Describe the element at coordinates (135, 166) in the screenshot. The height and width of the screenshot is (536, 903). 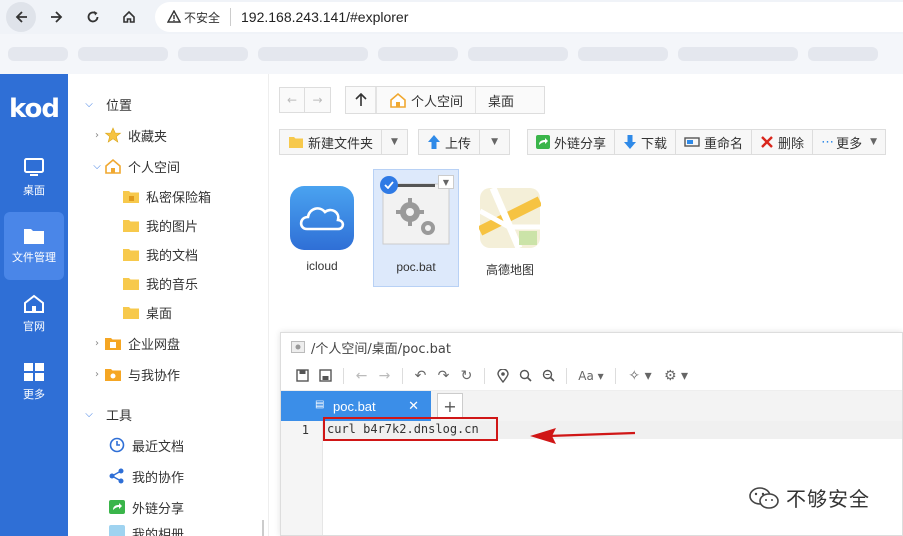
I see `tree-item-personal-space: ⌵ 个人空间` at that location.